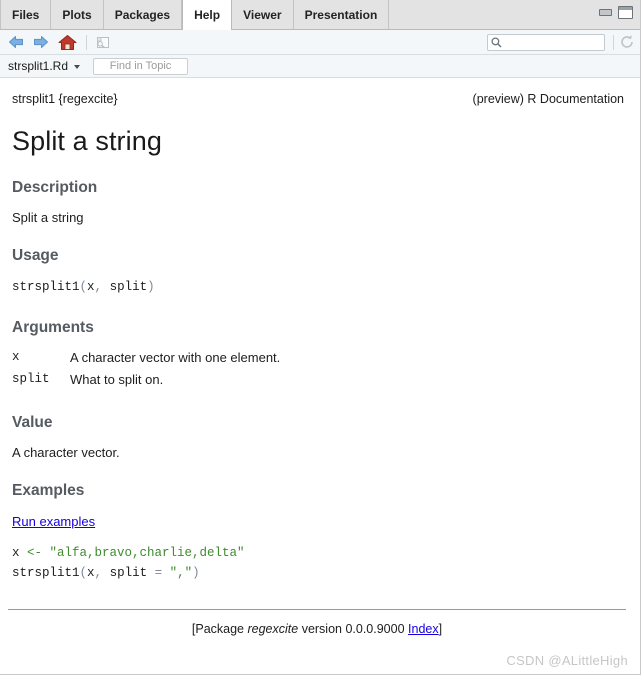  Describe the element at coordinates (147, 553) in the screenshot. I see `example-line1-string: "alfa,bravo,charlie,delta"` at that location.